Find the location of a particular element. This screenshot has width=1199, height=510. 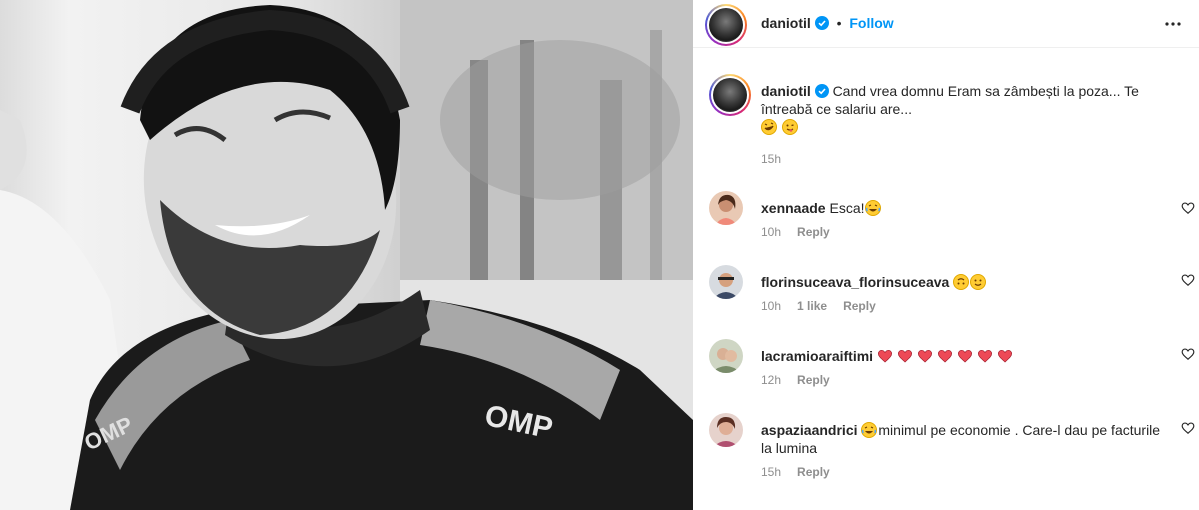

author-avatar is located at coordinates (726, 25).